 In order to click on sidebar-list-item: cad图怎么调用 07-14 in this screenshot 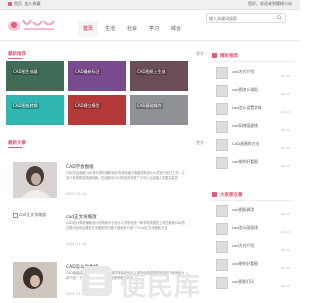, I will do `click(252, 91)`.